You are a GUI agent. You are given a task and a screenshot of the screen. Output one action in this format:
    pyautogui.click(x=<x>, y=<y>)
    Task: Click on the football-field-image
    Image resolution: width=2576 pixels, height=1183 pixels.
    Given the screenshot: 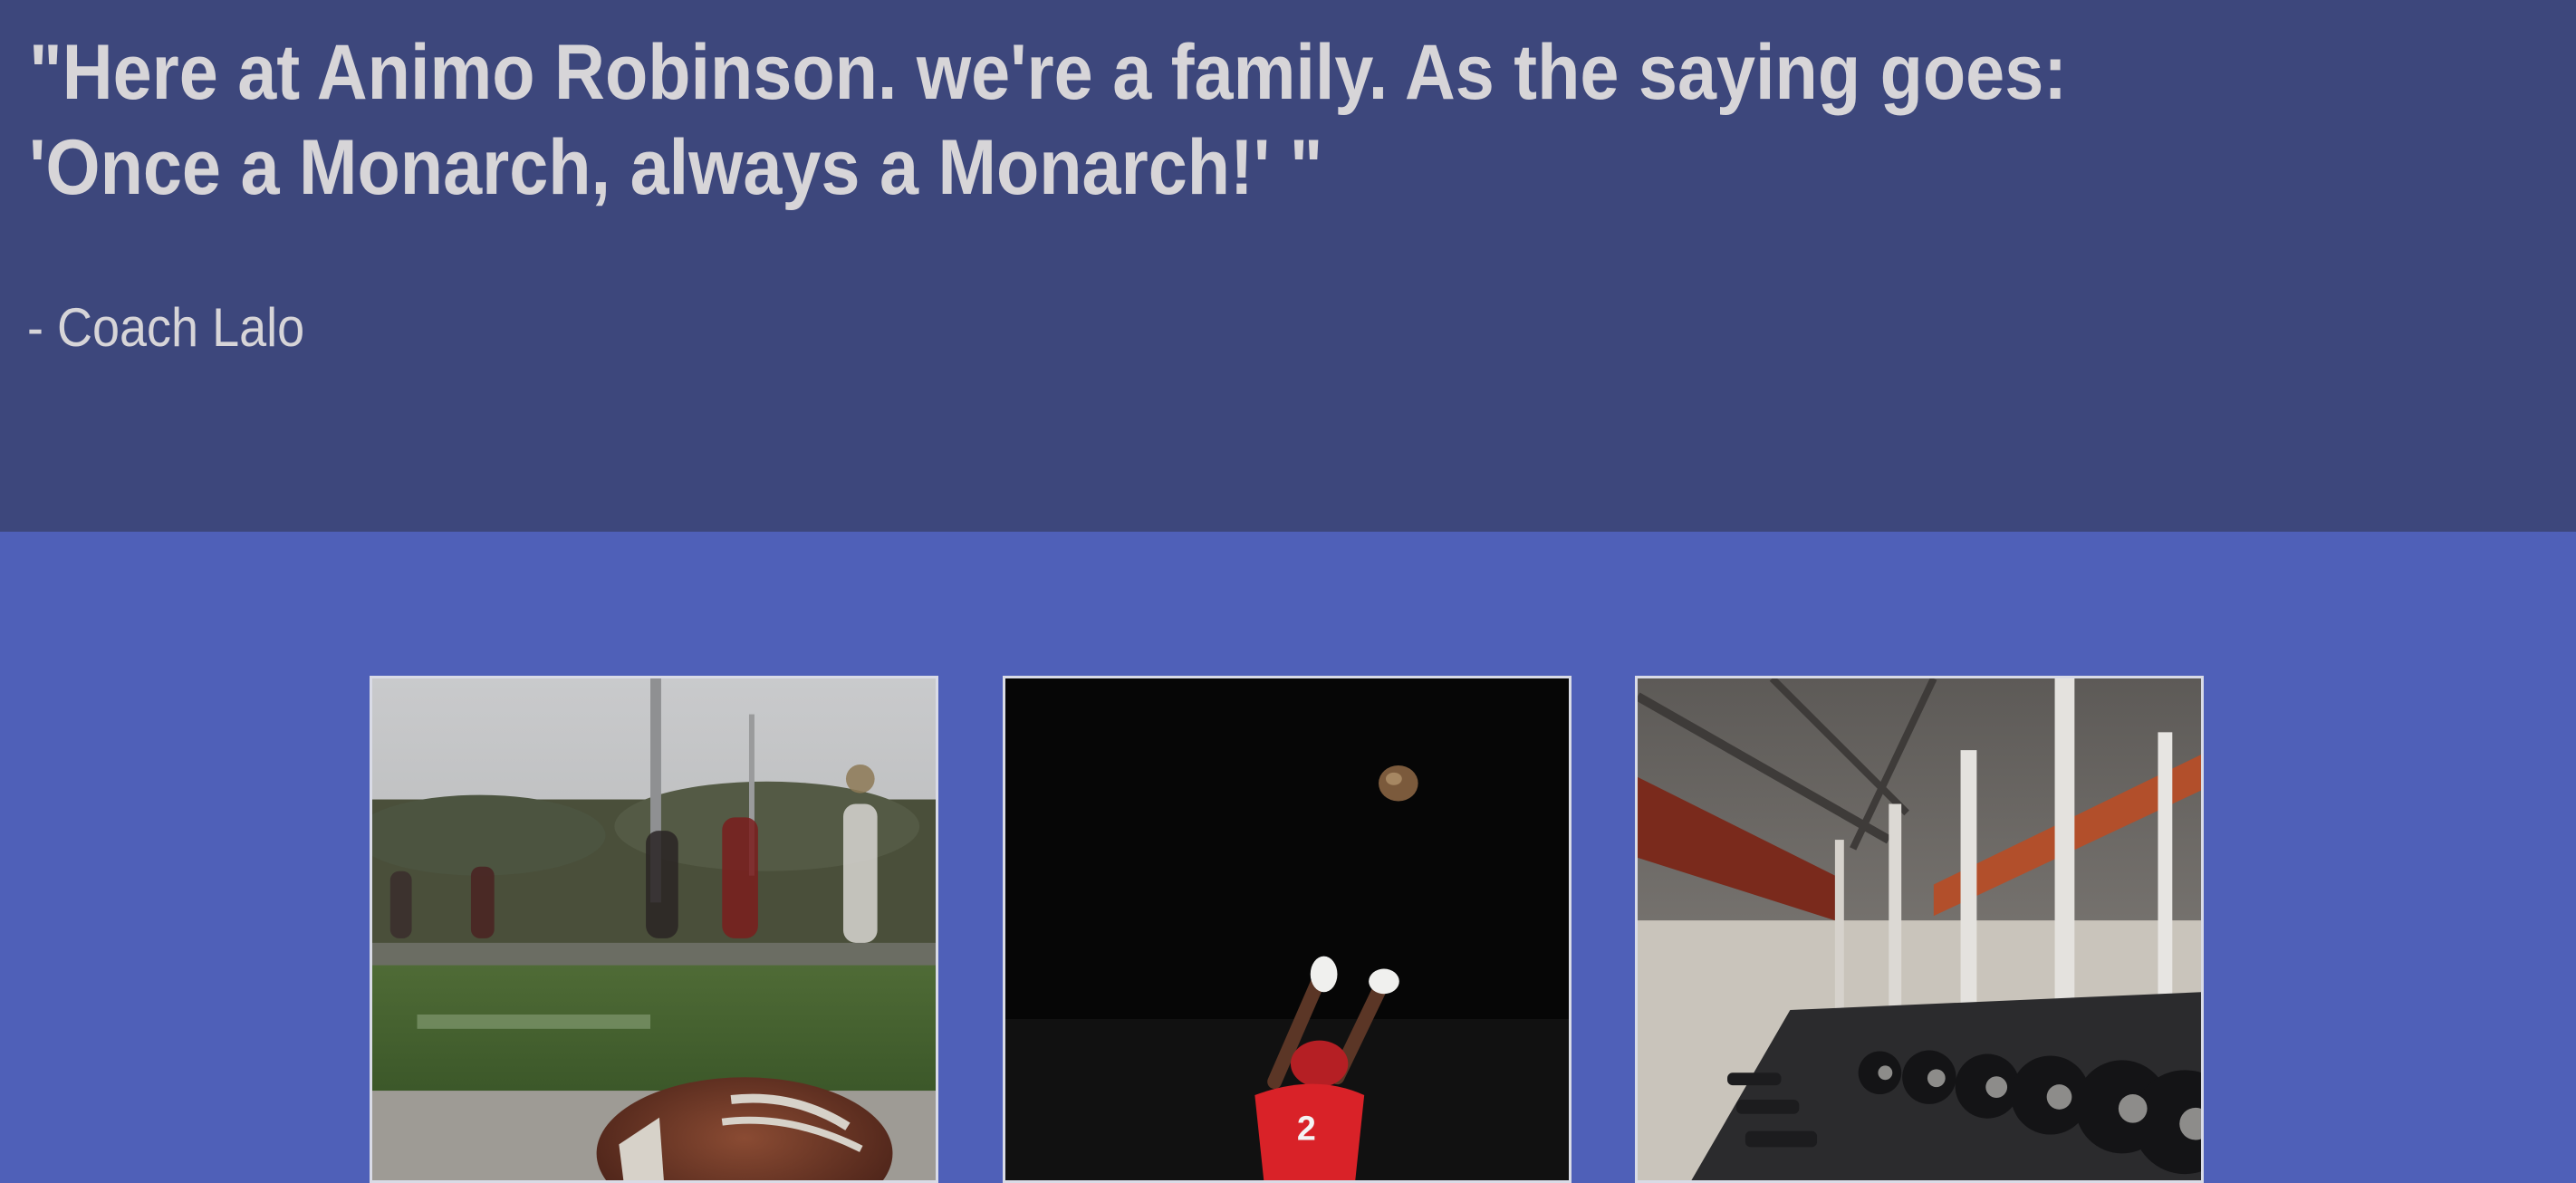 What is the action you would take?
    pyautogui.click(x=654, y=929)
    